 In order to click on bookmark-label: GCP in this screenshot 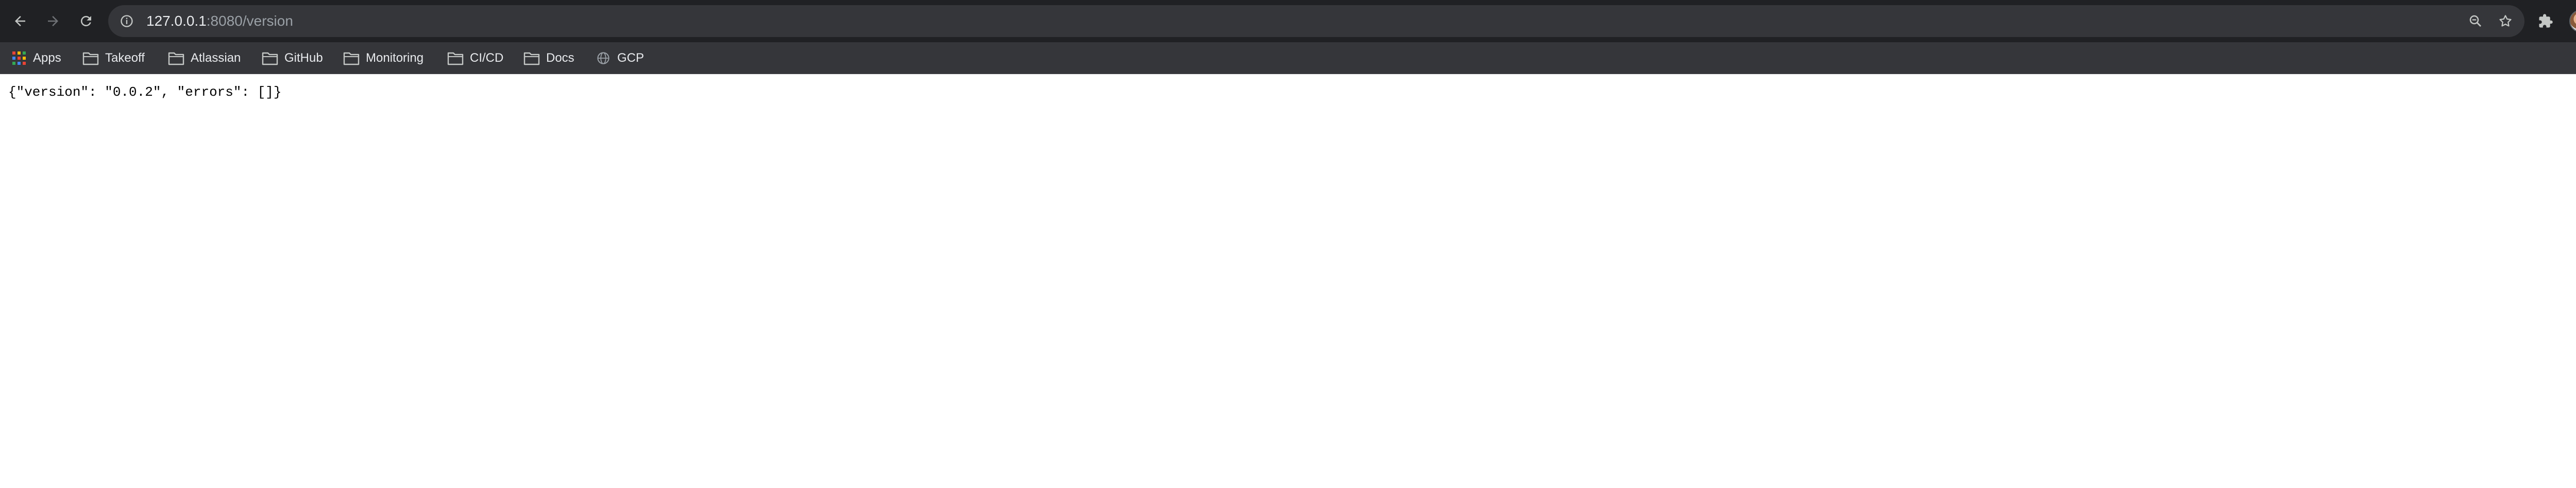, I will do `click(631, 58)`.